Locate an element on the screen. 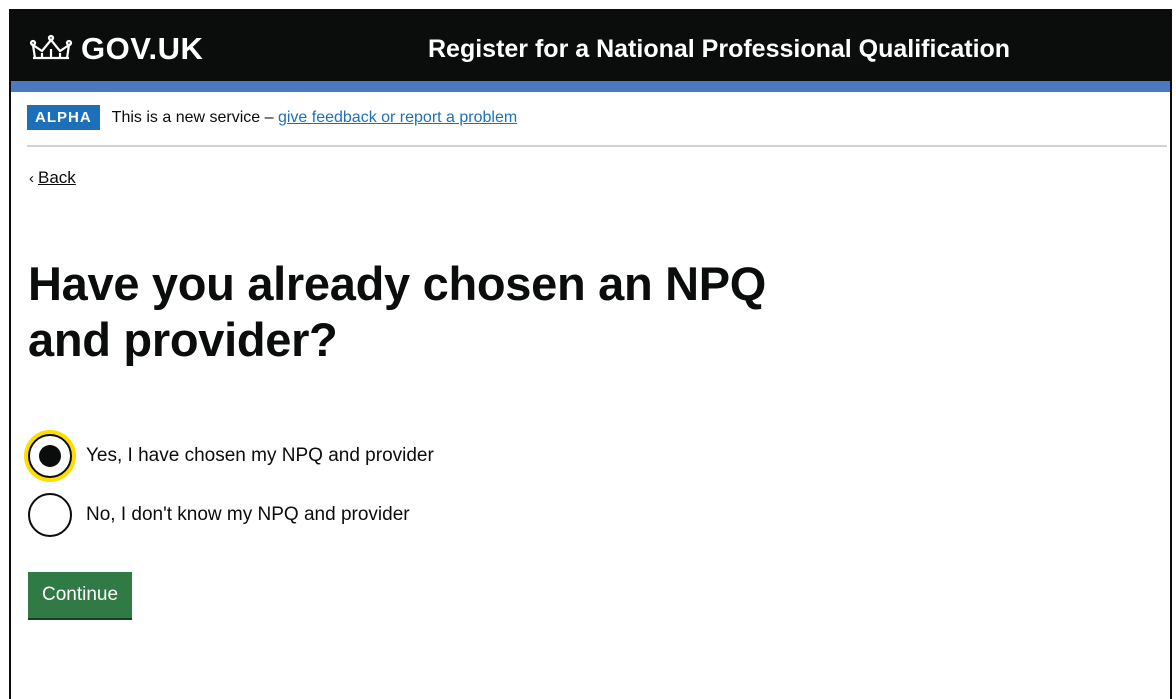  phase-tag: ALPHA is located at coordinates (63, 117).